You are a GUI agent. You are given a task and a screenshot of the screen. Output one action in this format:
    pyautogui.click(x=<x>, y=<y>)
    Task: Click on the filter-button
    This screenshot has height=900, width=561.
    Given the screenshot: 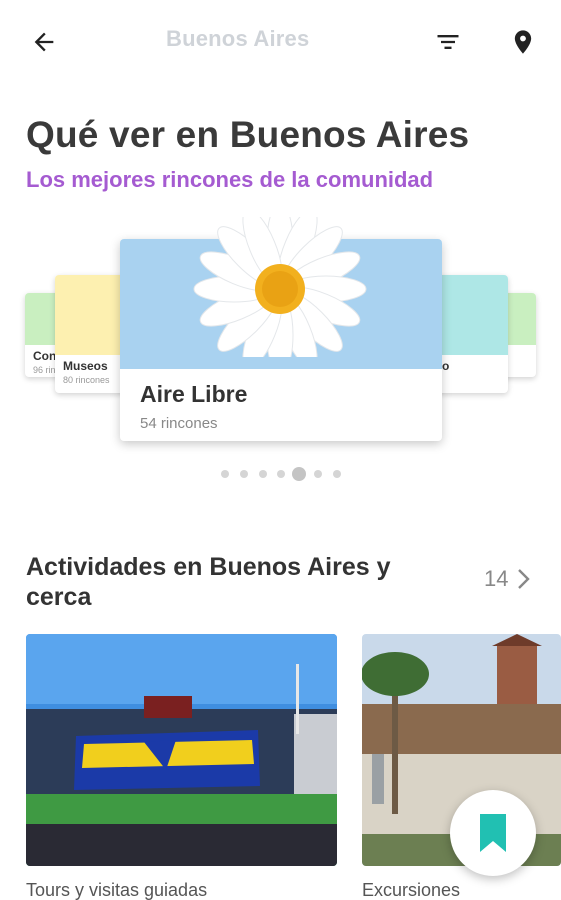 What is the action you would take?
    pyautogui.click(x=448, y=42)
    